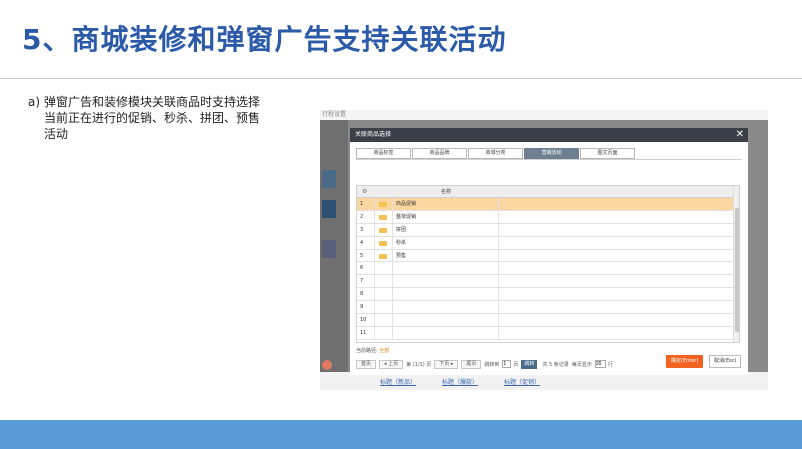  Describe the element at coordinates (264, 39) in the screenshot. I see `slide-title: 5、商城装修和弹窗广告支持关联活动` at that location.